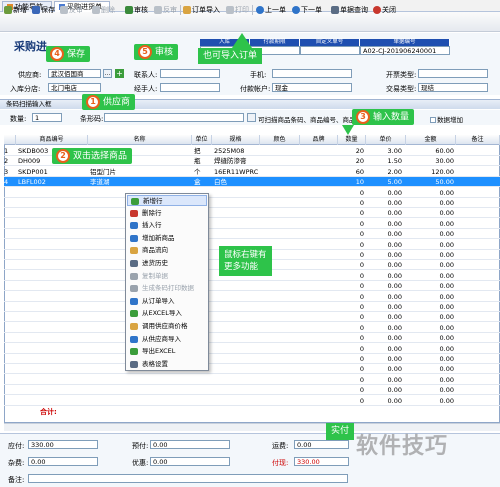 The image size is (500, 487). Describe the element at coordinates (351, 161) in the screenshot. I see `table-cell-qty: 20` at that location.